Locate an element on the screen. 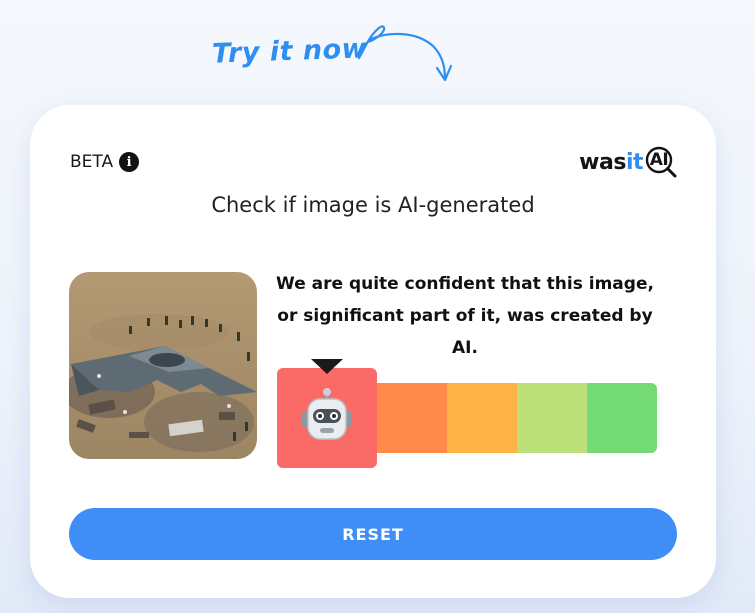 This screenshot has width=755, height=613. logo-ai-text: AI is located at coordinates (659, 160).